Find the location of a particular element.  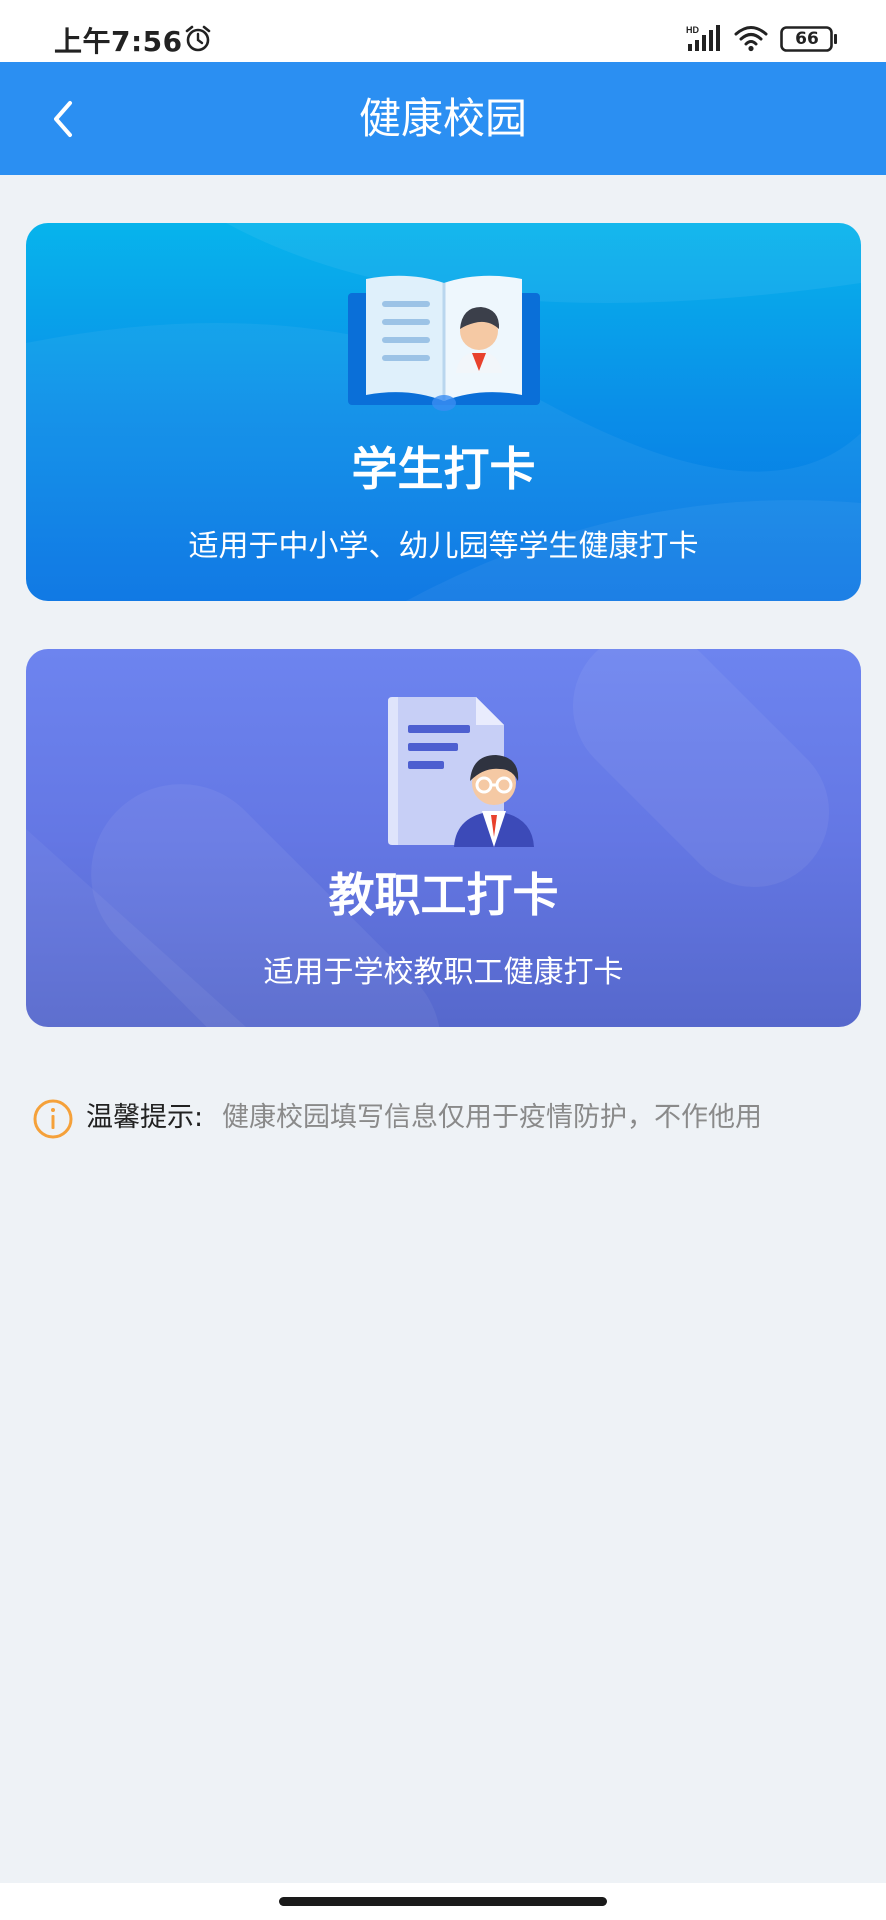

page-title: 健康校园 is located at coordinates (442, 118).